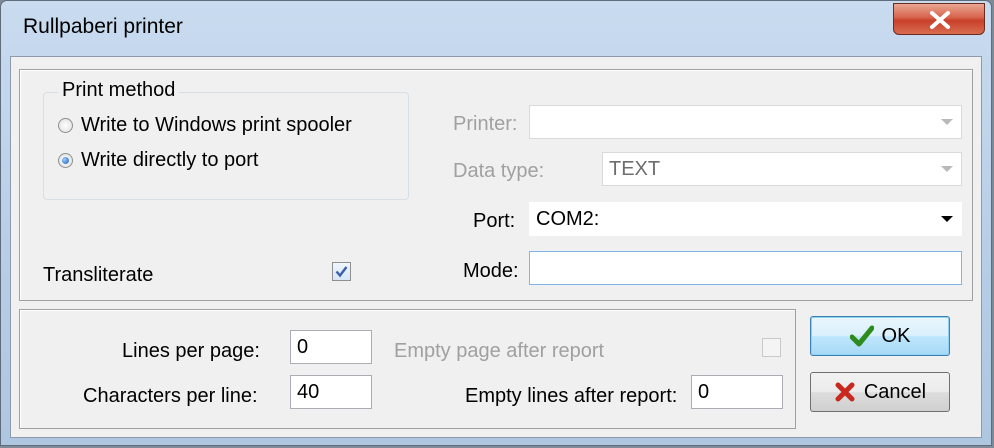 The image size is (994, 448). What do you see at coordinates (895, 391) in the screenshot?
I see `cancel-button-label: Cancel` at bounding box center [895, 391].